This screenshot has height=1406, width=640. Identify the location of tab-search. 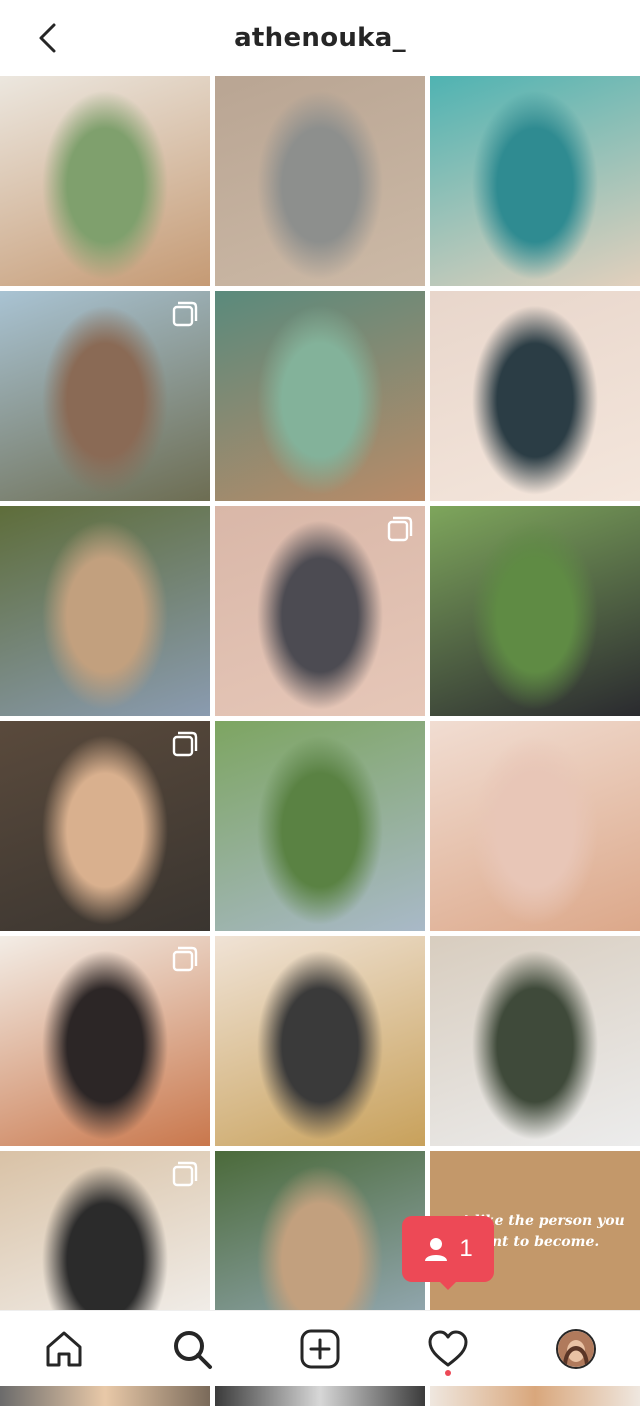
(192, 1349).